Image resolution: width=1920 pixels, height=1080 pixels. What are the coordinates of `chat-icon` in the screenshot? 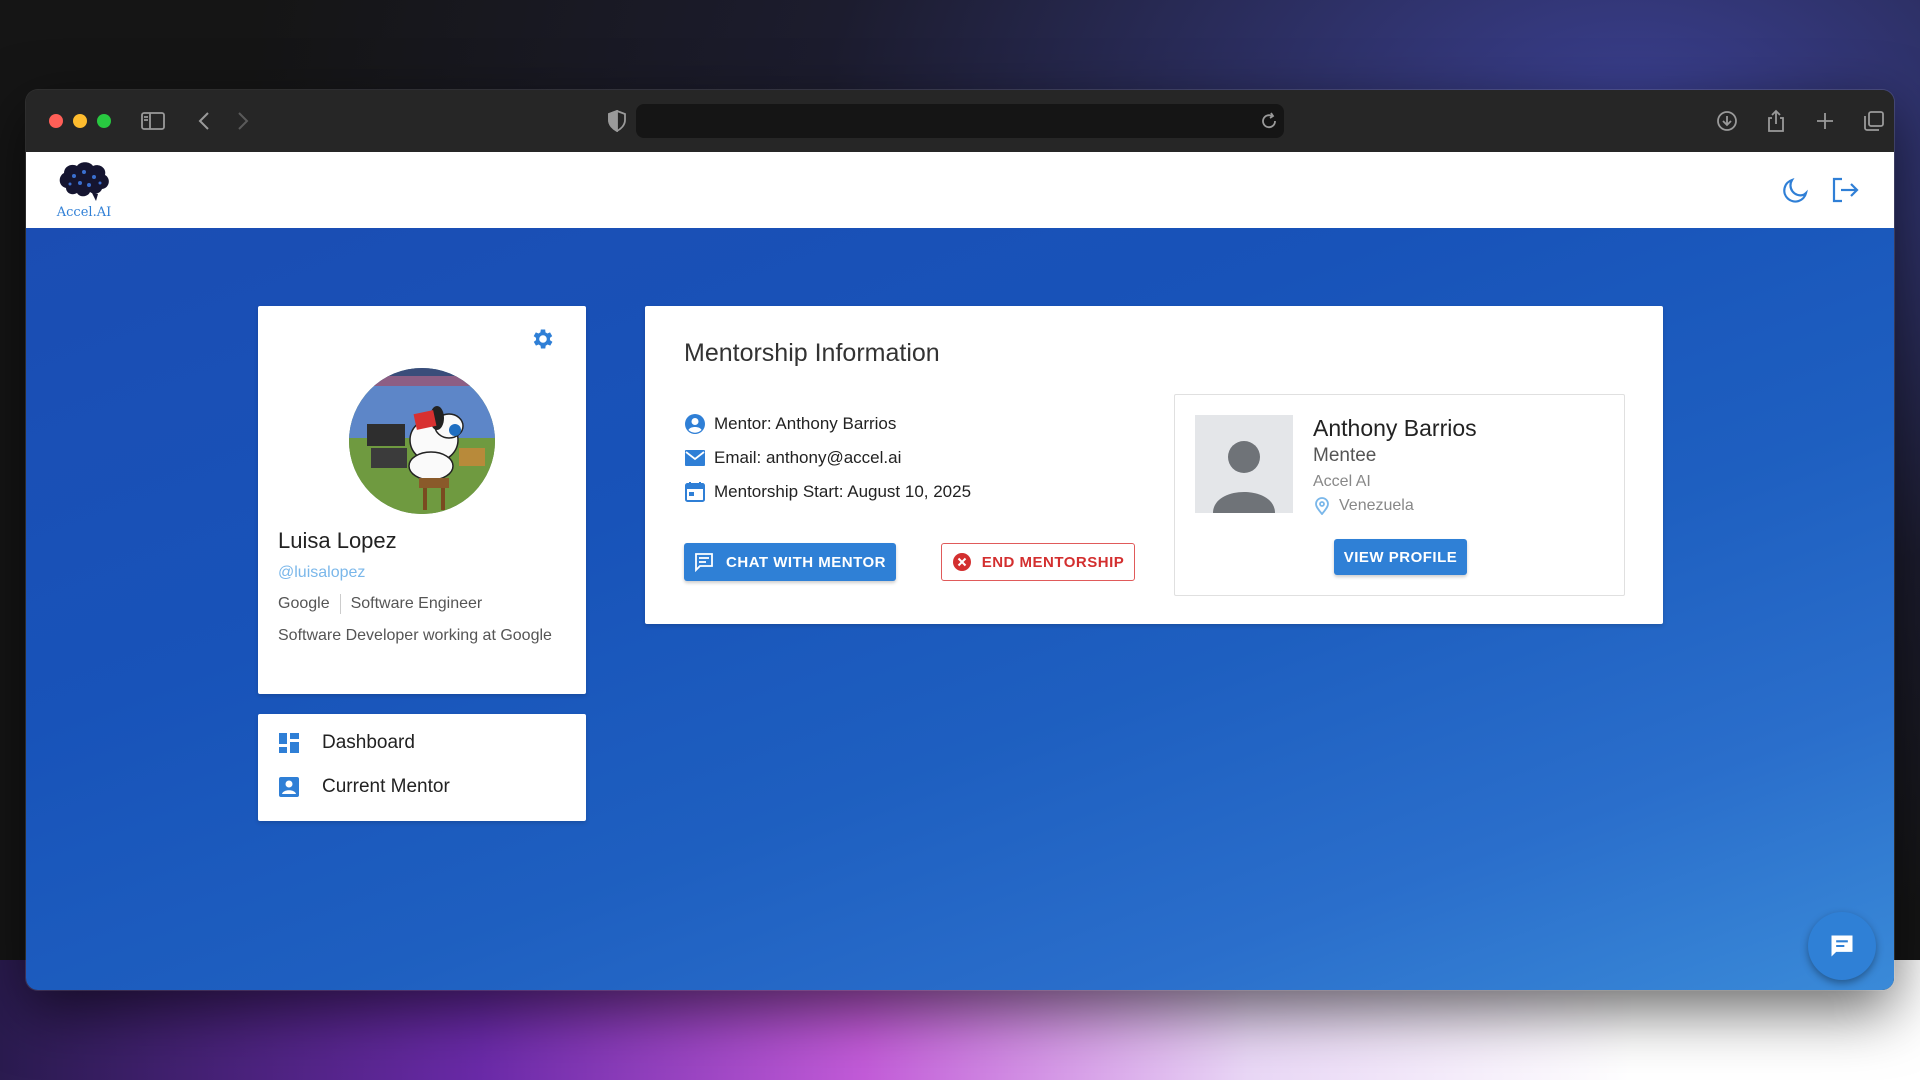 It's located at (704, 562).